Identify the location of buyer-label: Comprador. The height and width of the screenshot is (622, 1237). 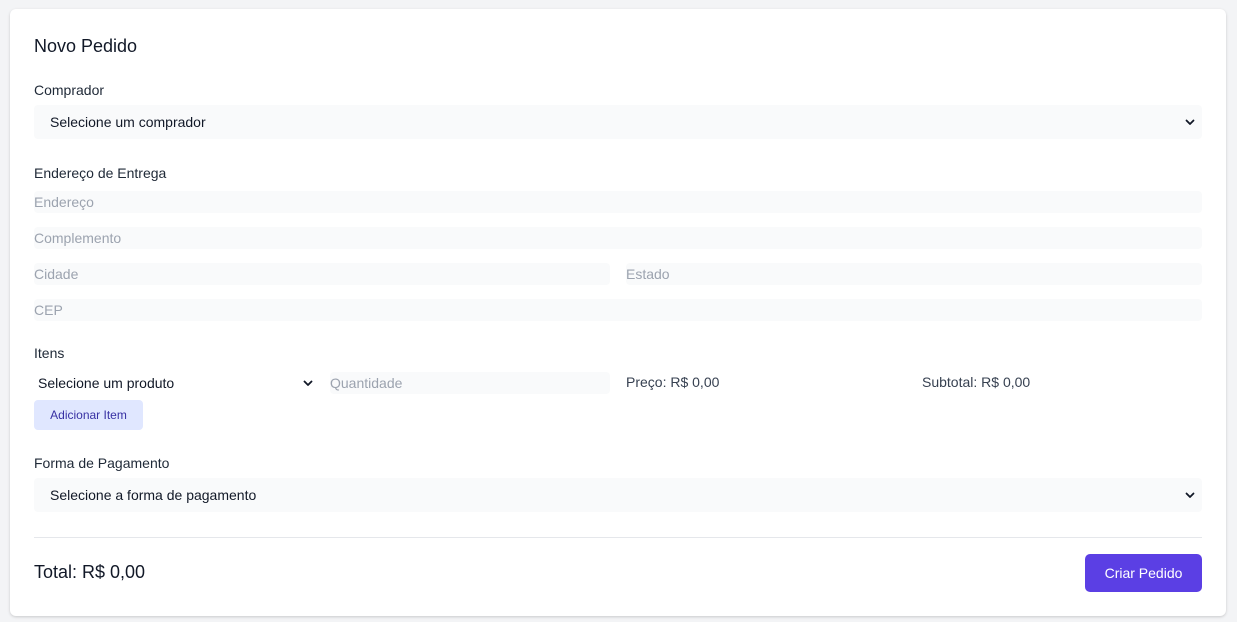
(69, 90).